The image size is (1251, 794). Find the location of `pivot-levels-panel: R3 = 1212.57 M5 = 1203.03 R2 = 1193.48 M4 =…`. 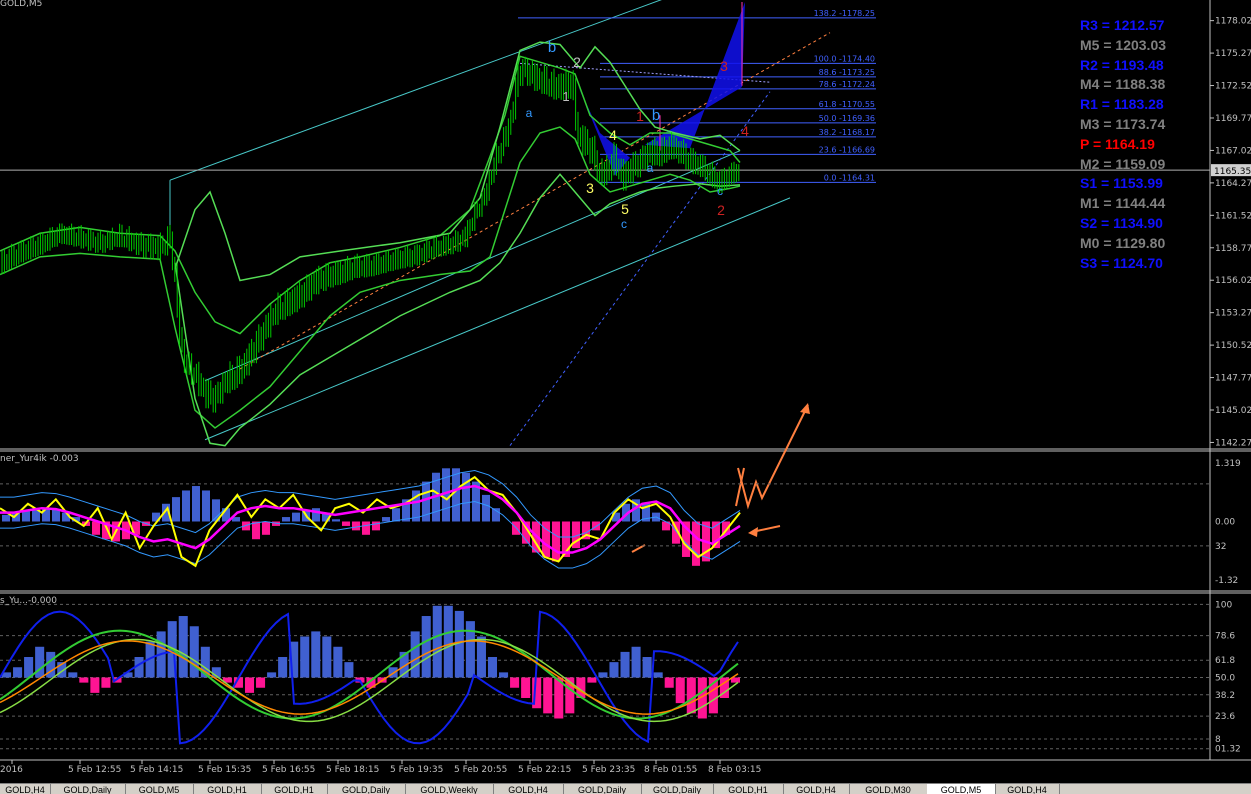

pivot-levels-panel: R3 = 1212.57 M5 = 1203.03 R2 = 1193.48 M4 =… is located at coordinates (1140, 144).